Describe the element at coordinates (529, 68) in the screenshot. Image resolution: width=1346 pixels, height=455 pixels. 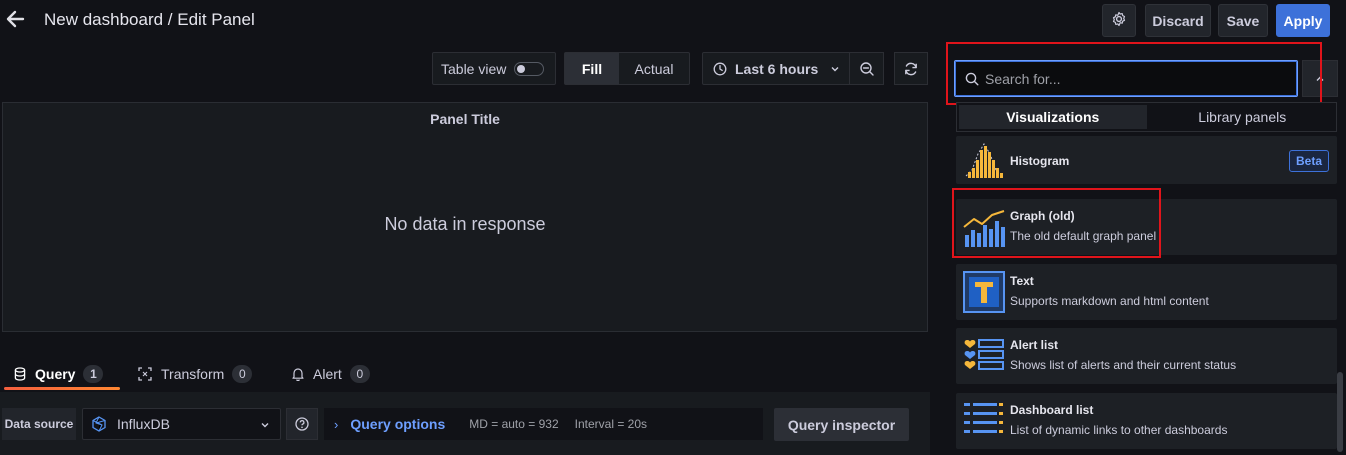
I see `table-view-switch` at that location.